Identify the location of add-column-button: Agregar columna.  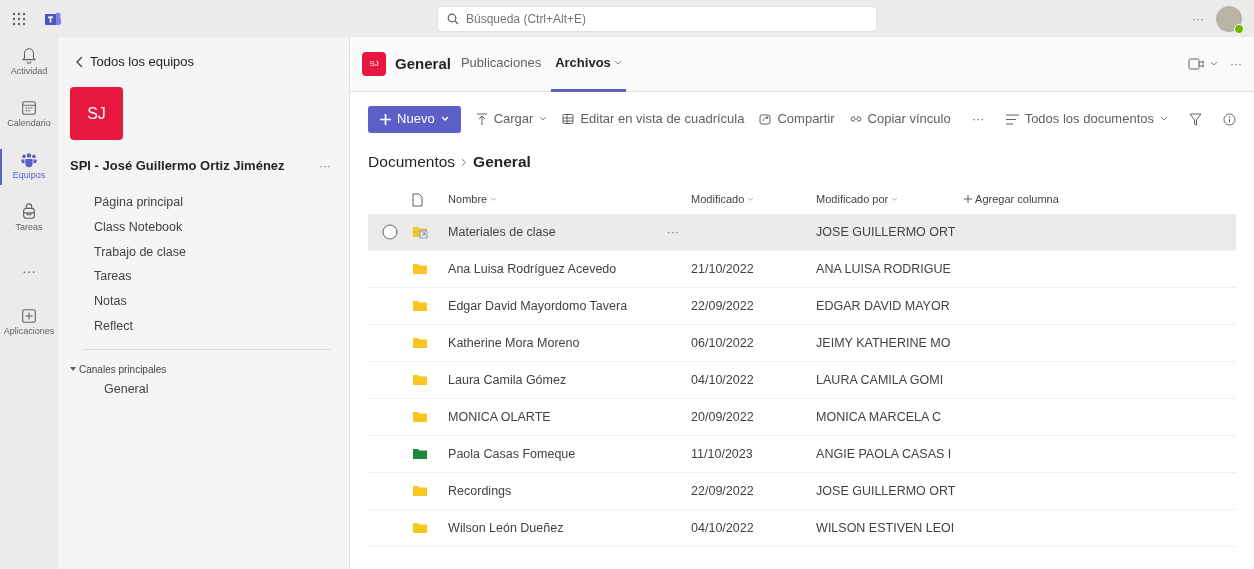
(1011, 199).